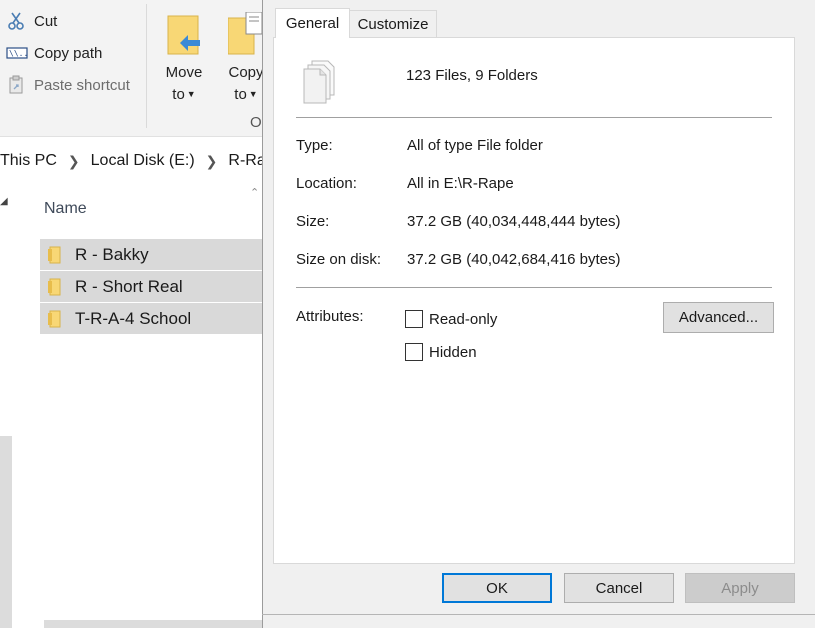  What do you see at coordinates (514, 259) in the screenshot?
I see `size-on-disk-value: 37.2 GB (40,042,684,416 bytes)` at bounding box center [514, 259].